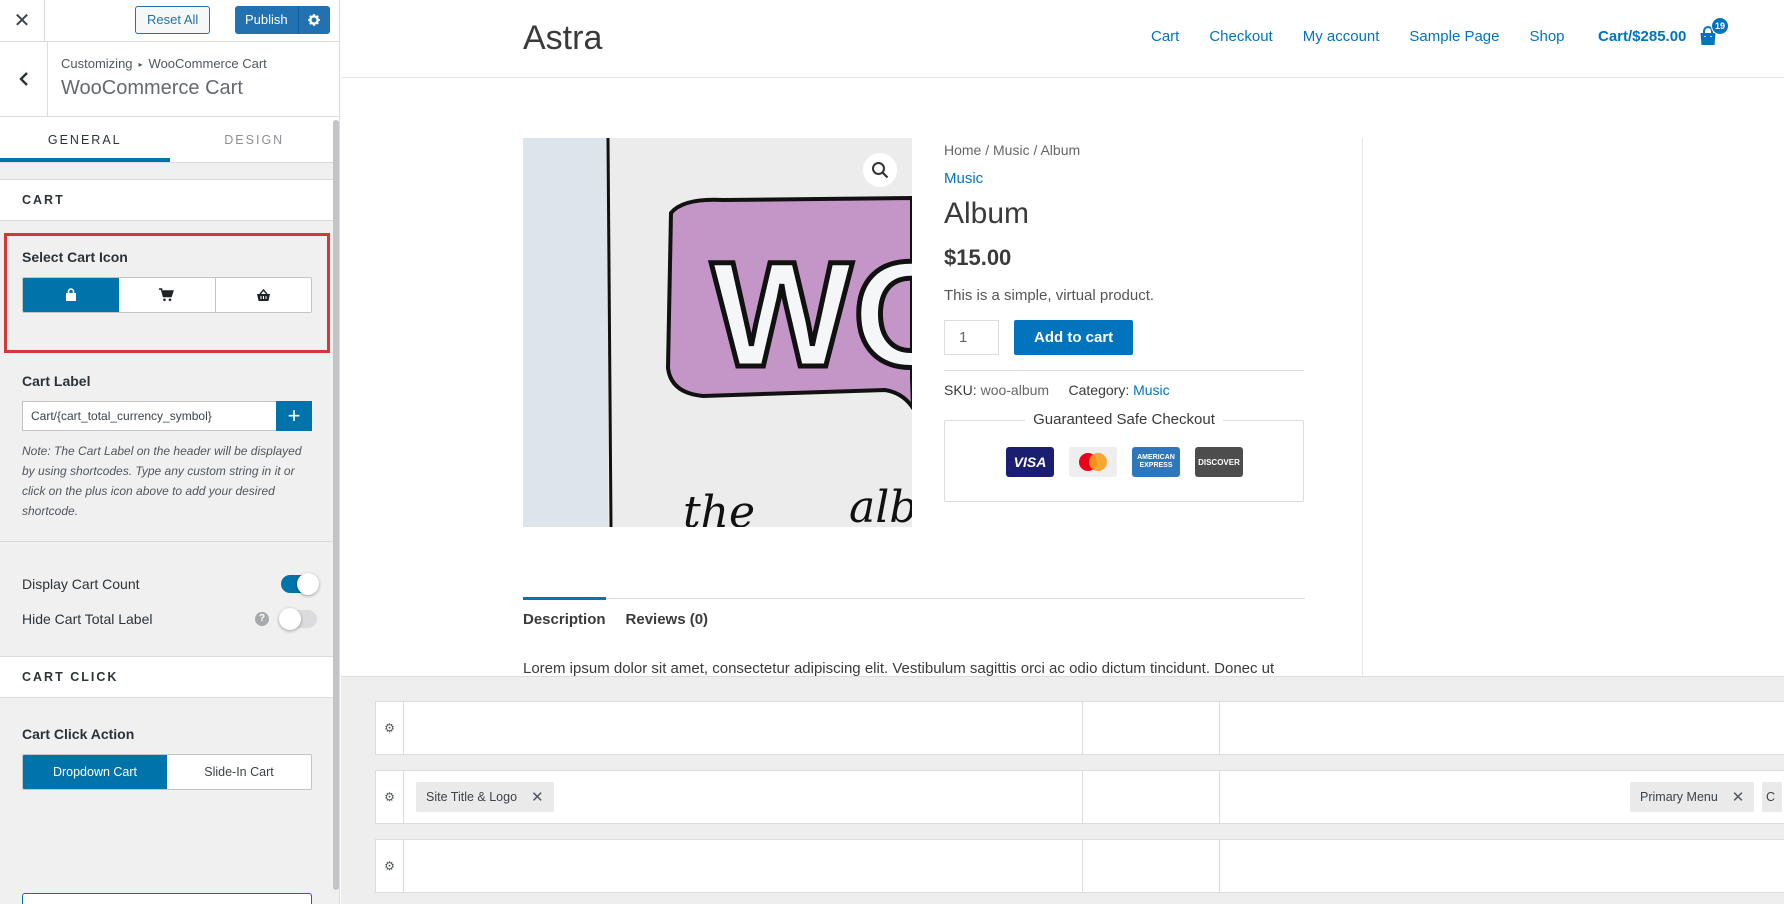 The width and height of the screenshot is (1784, 904). I want to click on select-cart-icon-label: Select Cart Icon, so click(75, 257).